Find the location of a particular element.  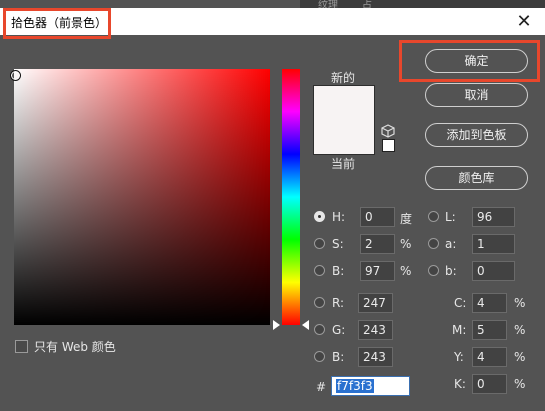

blue-label: B: is located at coordinates (338, 357).